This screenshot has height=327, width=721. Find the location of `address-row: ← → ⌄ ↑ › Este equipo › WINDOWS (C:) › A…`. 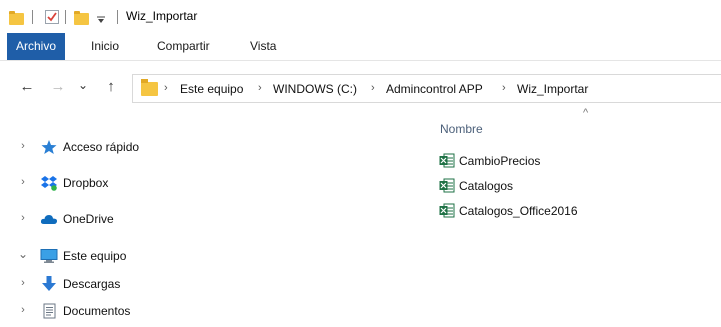

address-row: ← → ⌄ ↑ › Este equipo › WINDOWS (C:) › A… is located at coordinates (360, 88).